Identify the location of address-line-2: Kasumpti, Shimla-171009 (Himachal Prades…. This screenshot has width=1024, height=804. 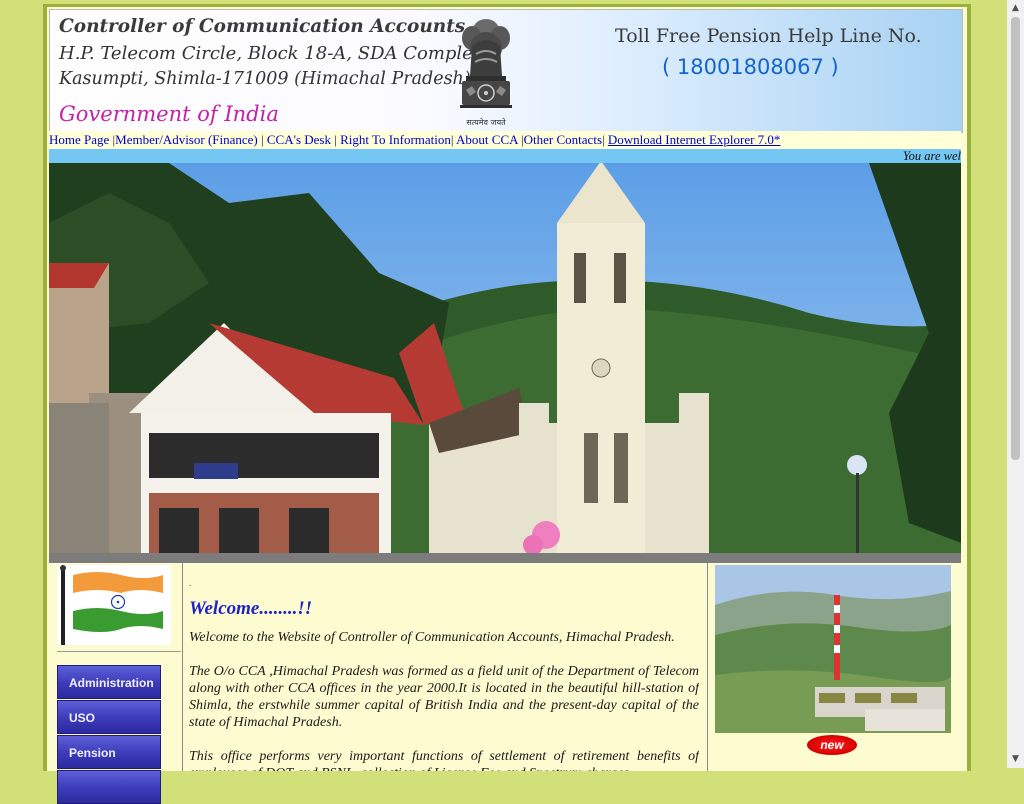
(265, 79).